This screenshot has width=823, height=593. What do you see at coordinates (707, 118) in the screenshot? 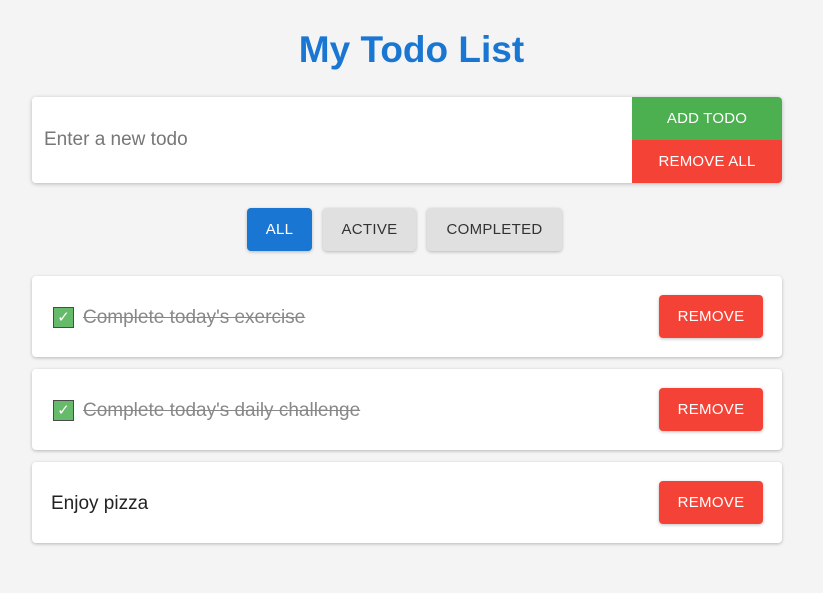
I see `add-todo-button: Add Todo` at bounding box center [707, 118].